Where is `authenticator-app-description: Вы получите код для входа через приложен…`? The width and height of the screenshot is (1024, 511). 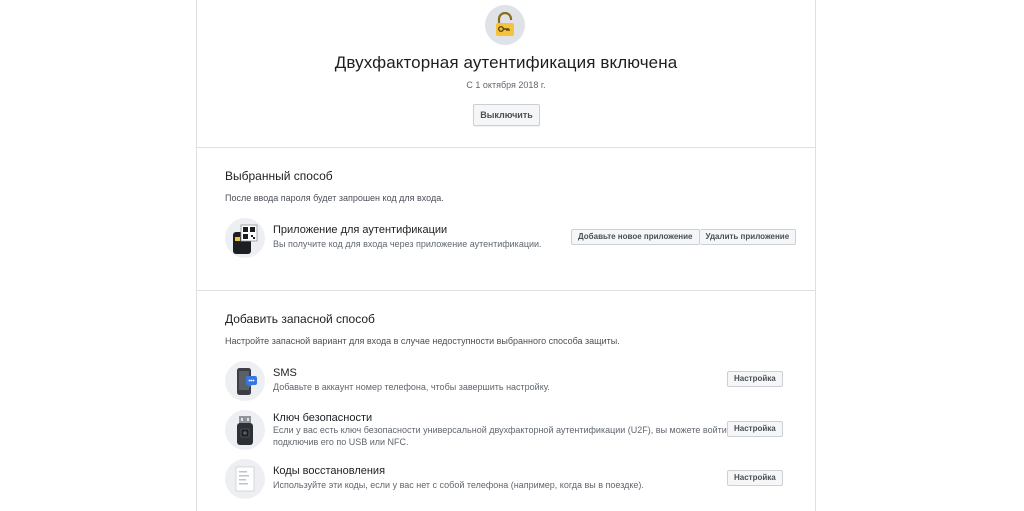 authenticator-app-description: Вы получите код для входа через приложен… is located at coordinates (407, 244).